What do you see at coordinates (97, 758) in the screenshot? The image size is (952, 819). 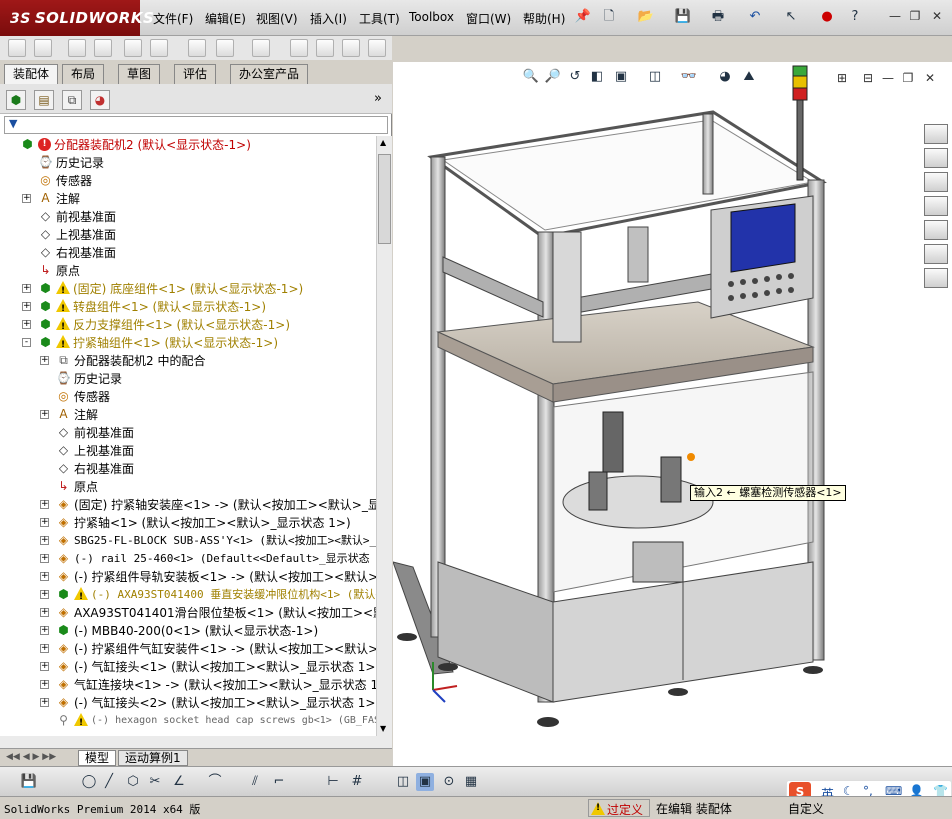 I see `tab-model: 模型` at bounding box center [97, 758].